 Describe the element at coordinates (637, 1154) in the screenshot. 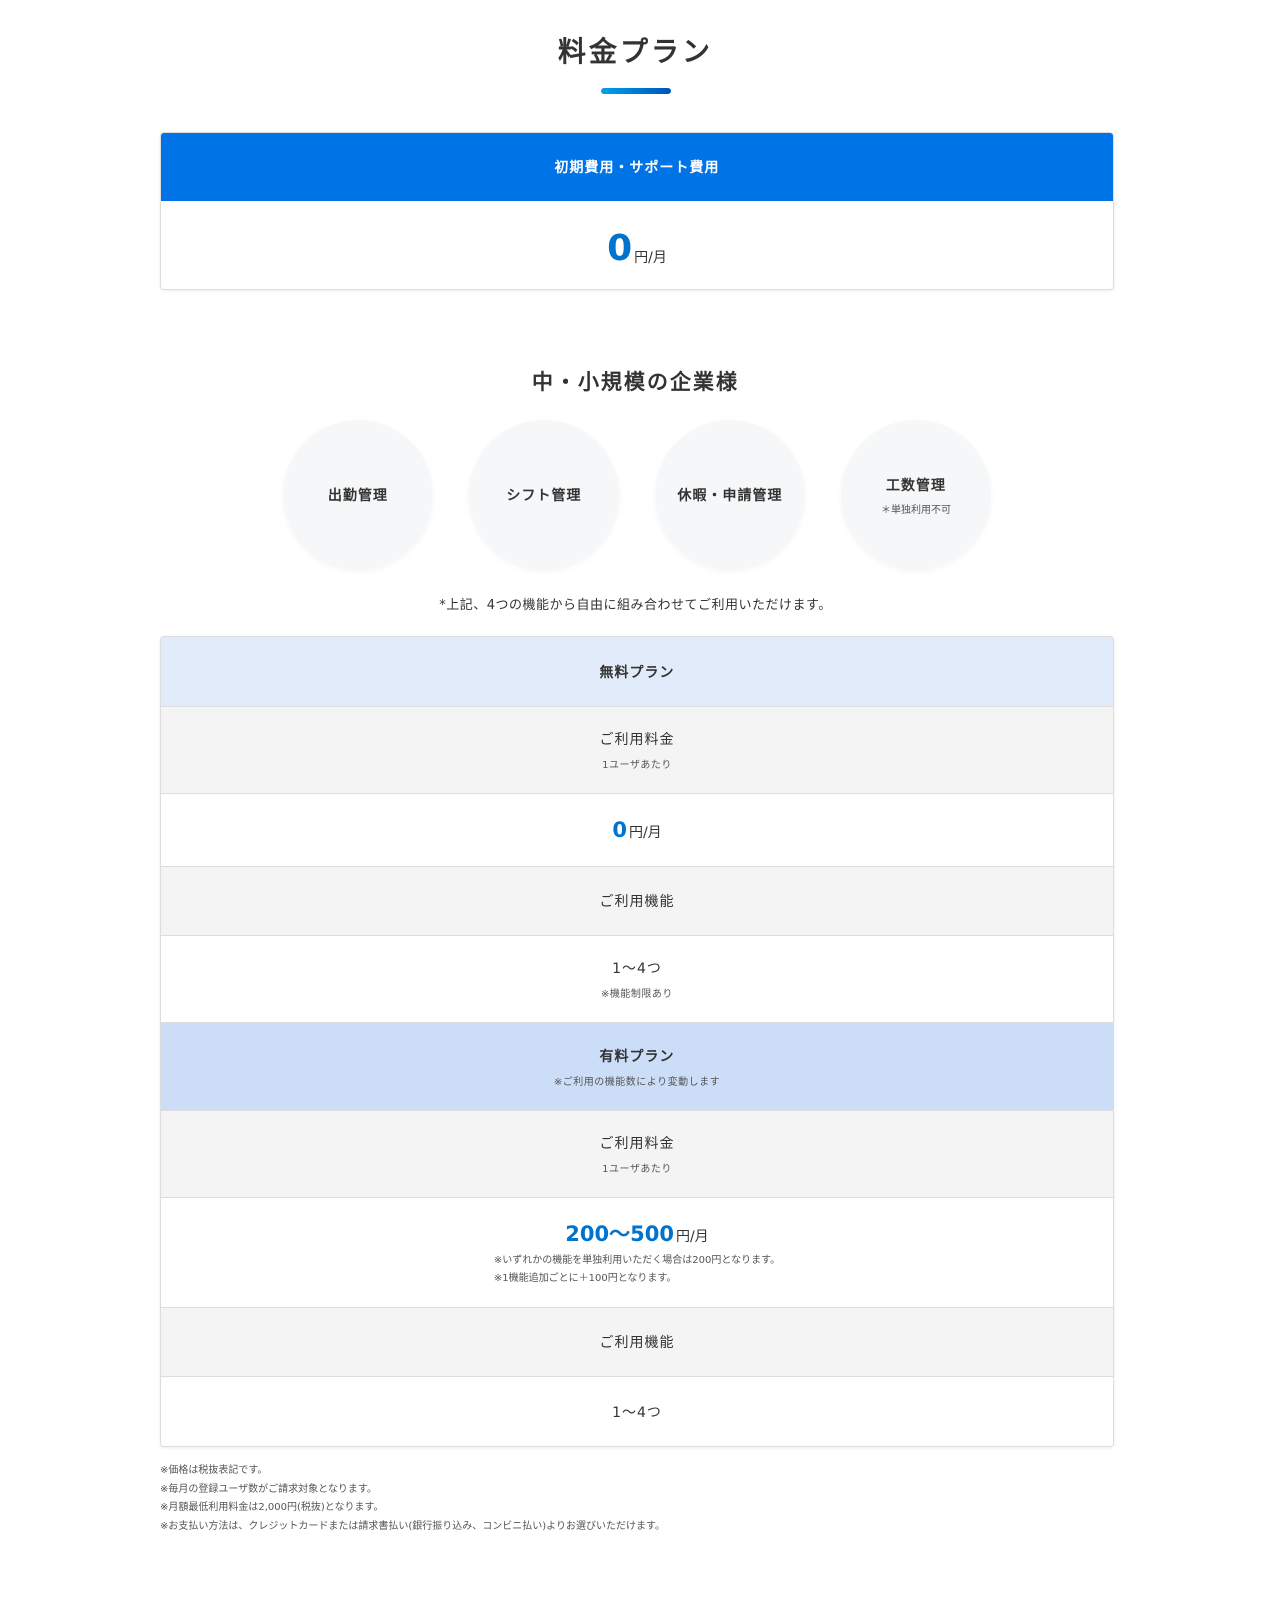

I see `paid-fee-label-row: ご利用料金 1ユーザあたり` at that location.